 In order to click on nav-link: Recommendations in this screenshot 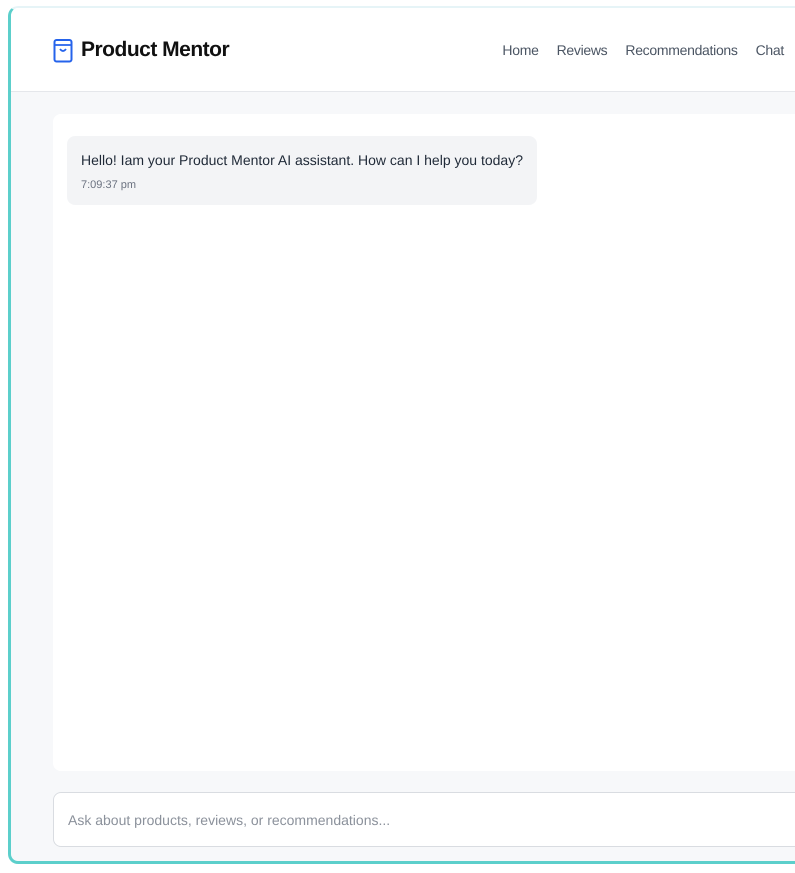, I will do `click(681, 50)`.